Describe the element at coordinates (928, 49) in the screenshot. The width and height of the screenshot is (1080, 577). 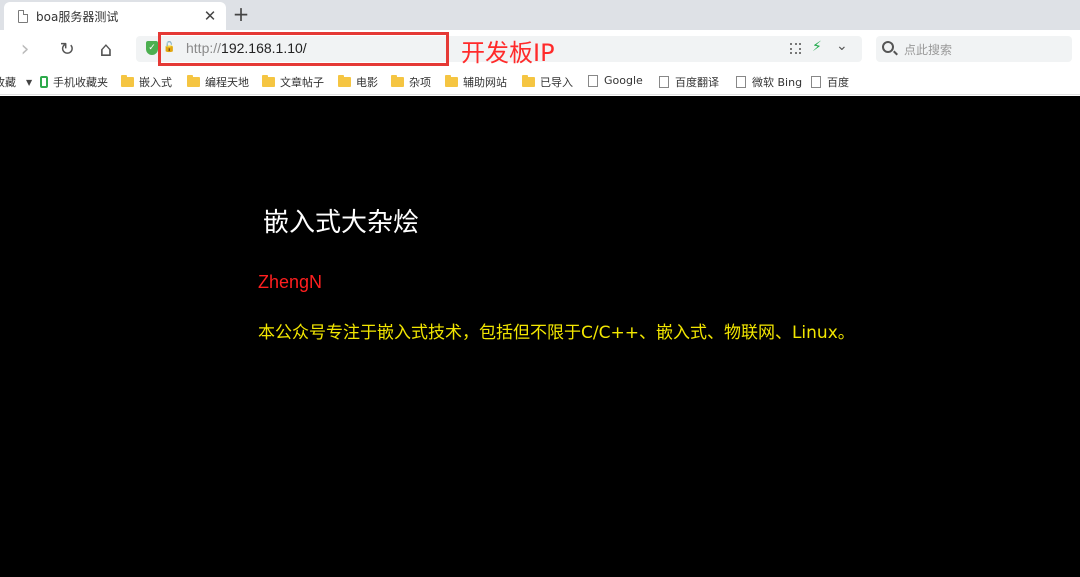
I see `search-input: 点此搜索` at that location.